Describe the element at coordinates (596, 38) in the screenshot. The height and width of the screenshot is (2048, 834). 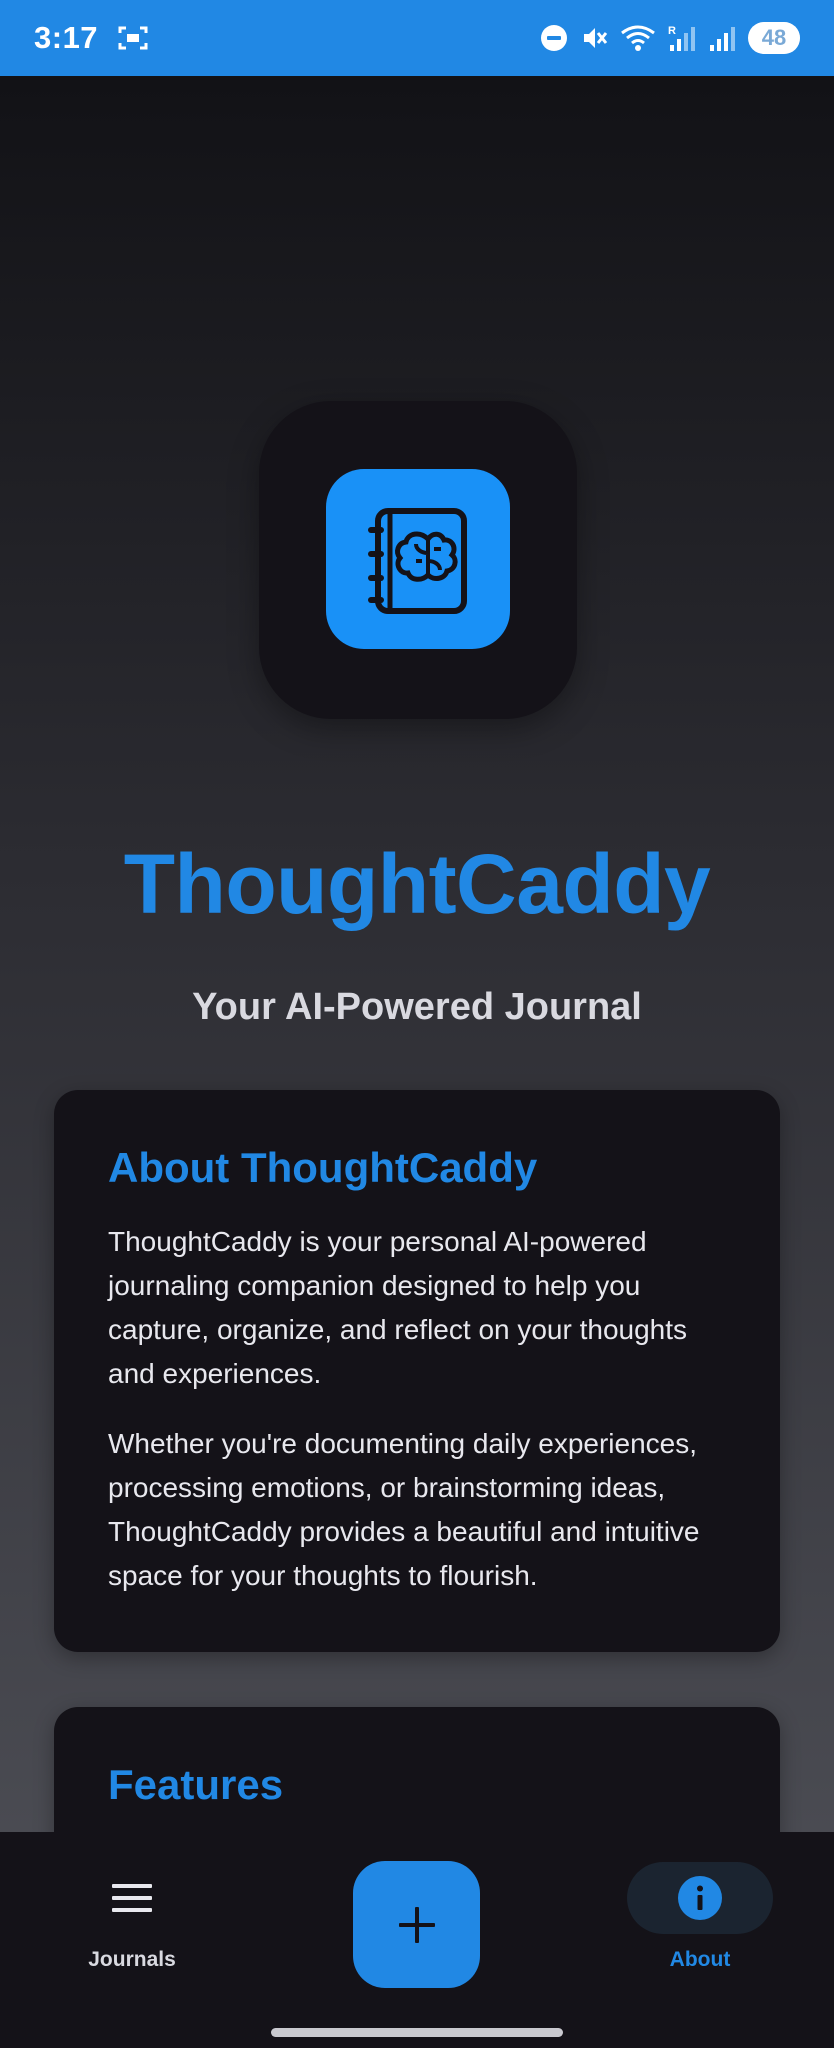
I see `mute-icon` at that location.